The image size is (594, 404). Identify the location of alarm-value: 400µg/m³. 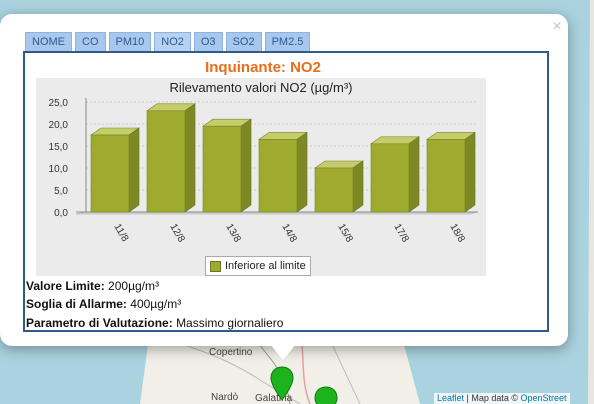
(156, 304).